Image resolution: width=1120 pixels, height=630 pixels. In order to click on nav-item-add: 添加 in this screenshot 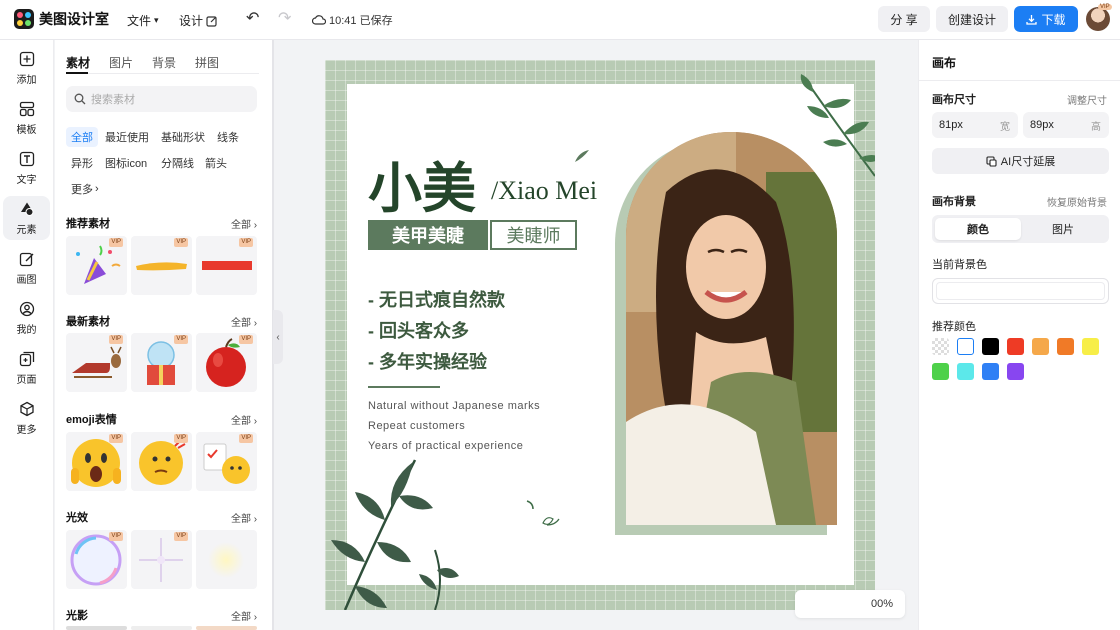, I will do `click(26, 68)`.